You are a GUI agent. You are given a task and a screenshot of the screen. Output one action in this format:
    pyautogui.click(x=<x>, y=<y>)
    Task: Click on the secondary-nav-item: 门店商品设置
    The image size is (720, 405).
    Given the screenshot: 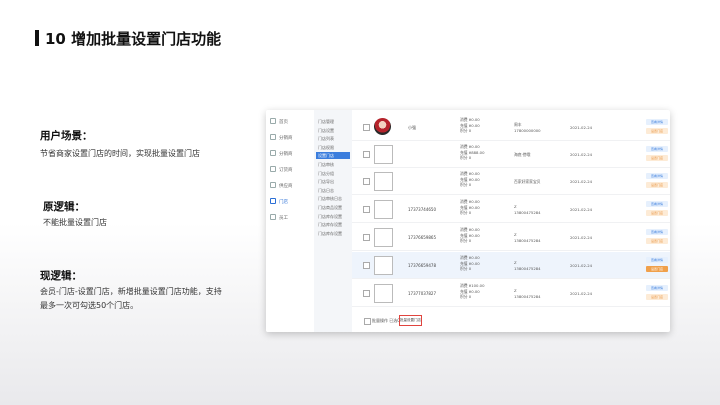 What is the action you would take?
    pyautogui.click(x=333, y=207)
    